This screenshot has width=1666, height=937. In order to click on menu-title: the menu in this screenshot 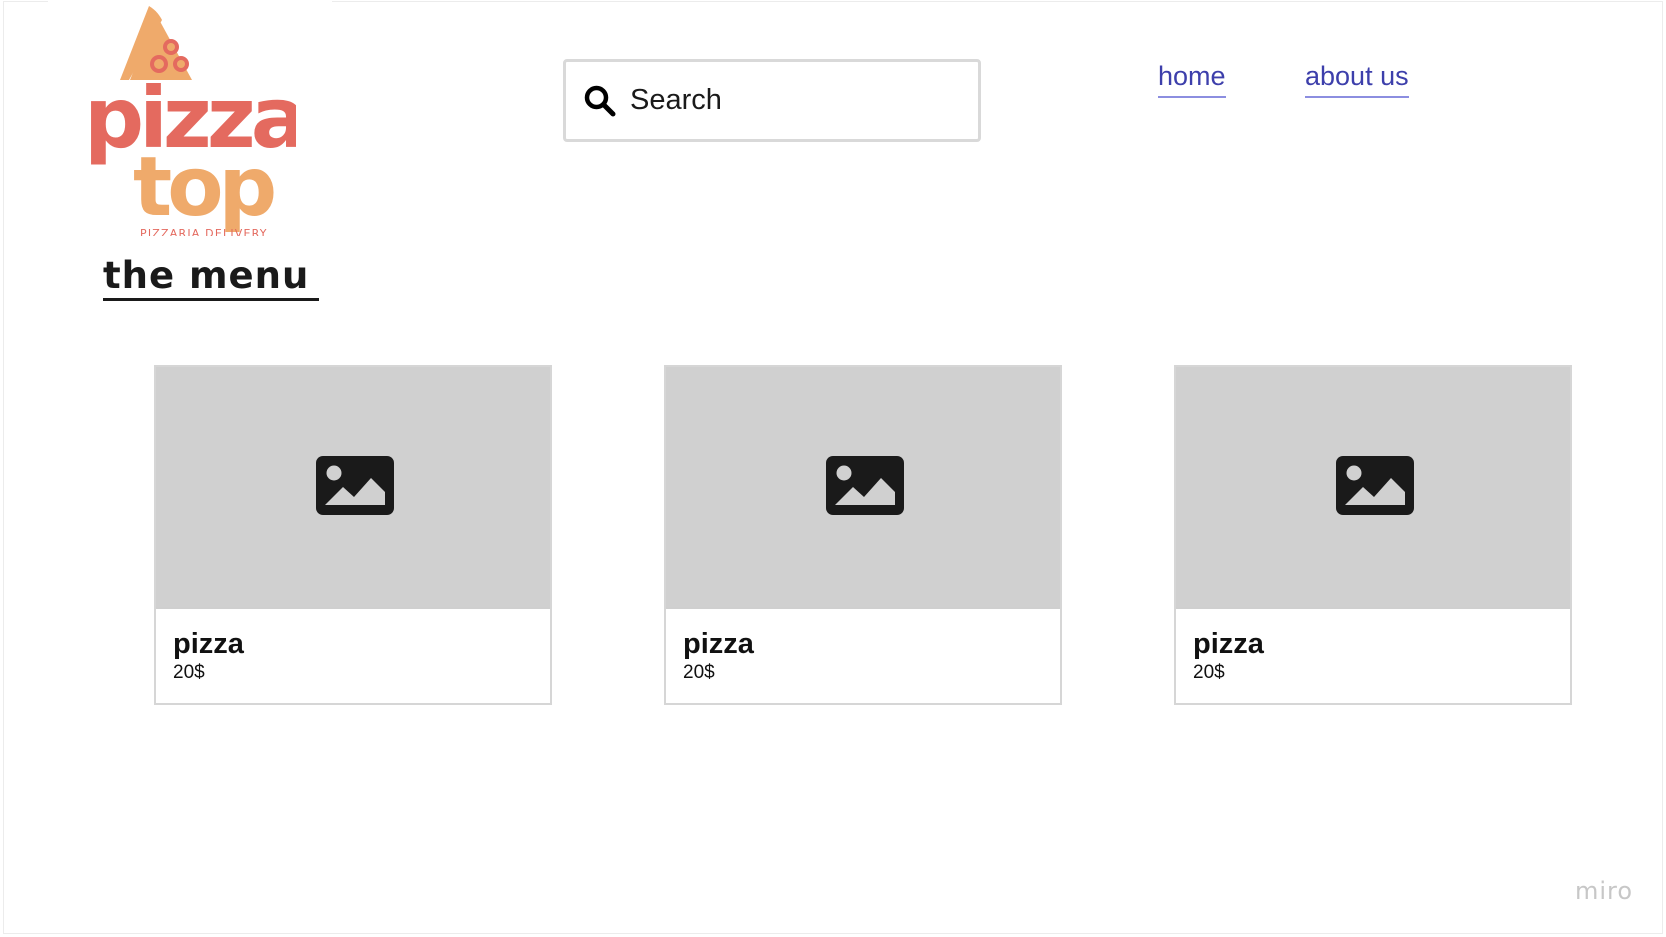, I will do `click(211, 278)`.